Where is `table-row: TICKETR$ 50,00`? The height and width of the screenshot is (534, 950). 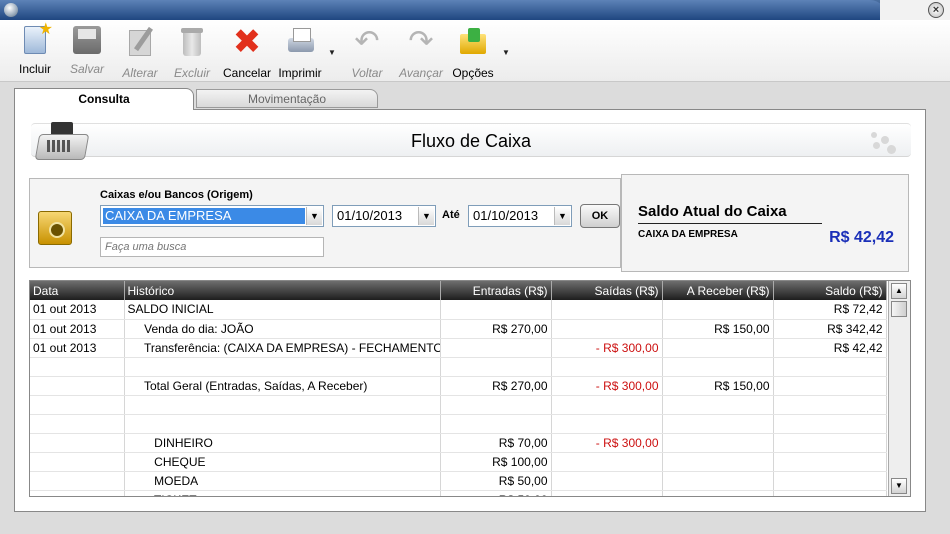
table-row: TICKETR$ 50,00 is located at coordinates (458, 493).